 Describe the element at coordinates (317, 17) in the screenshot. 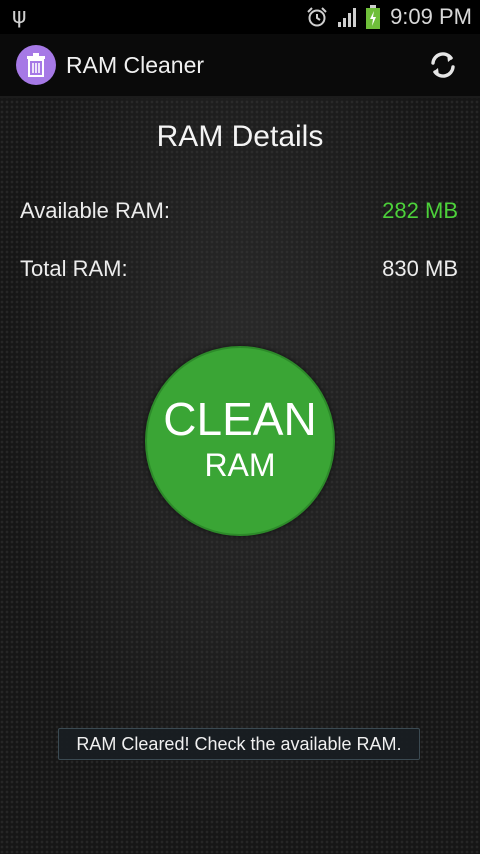

I see `alarm-icon` at that location.